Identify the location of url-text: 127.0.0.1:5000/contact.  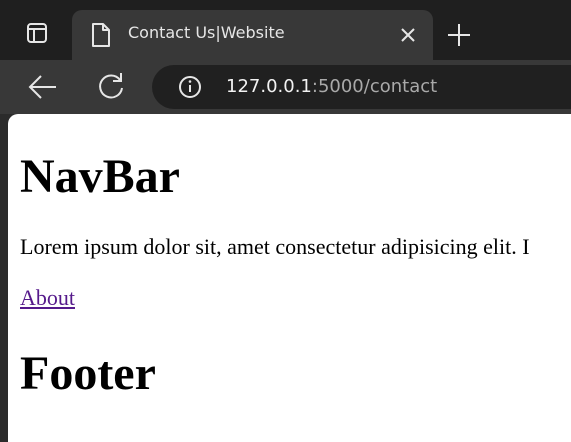
(331, 86).